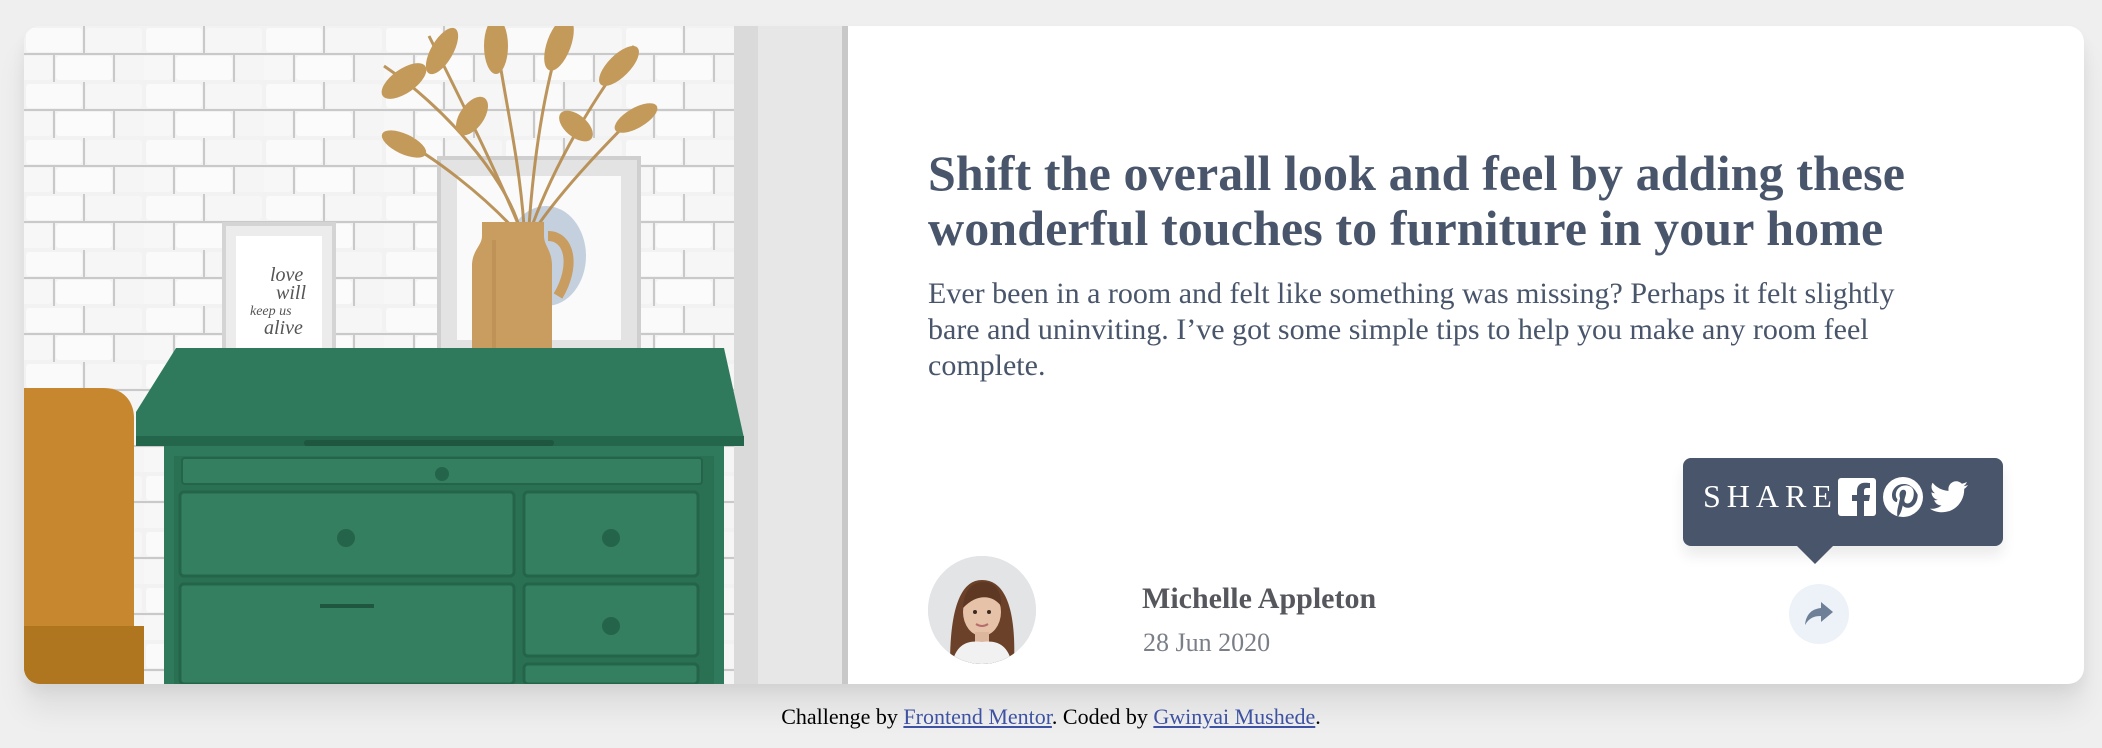  Describe the element at coordinates (977, 716) in the screenshot. I see `frontend-mentor-link: Frontend Mentor` at that location.